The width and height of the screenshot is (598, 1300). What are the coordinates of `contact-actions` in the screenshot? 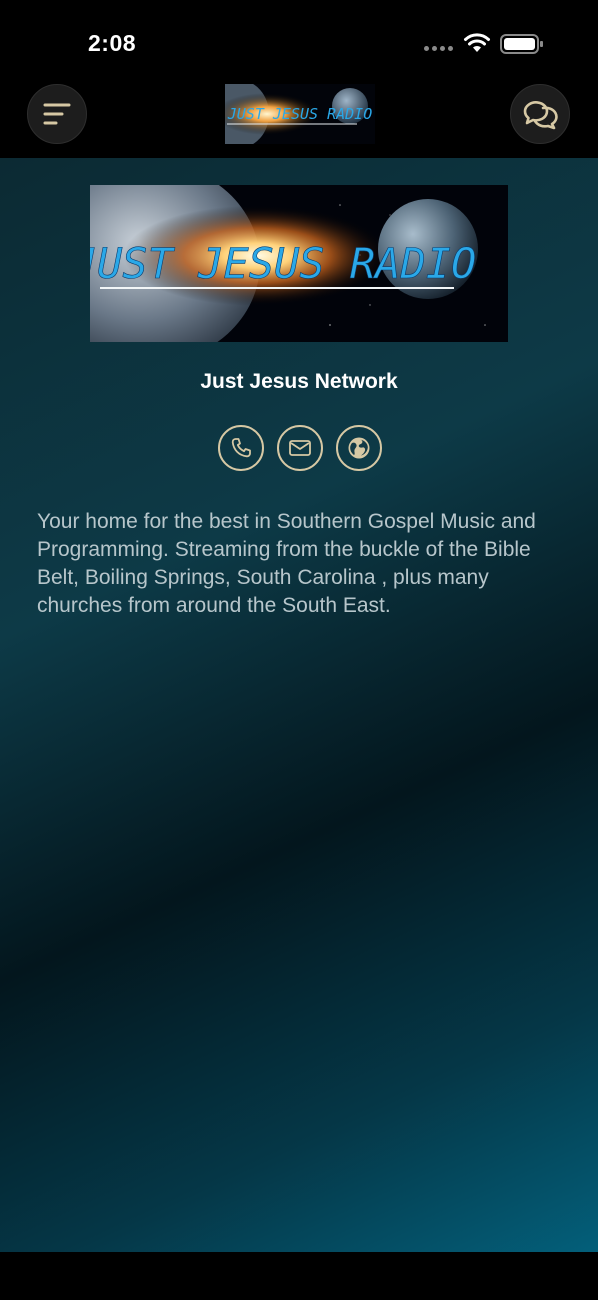 It's located at (300, 448).